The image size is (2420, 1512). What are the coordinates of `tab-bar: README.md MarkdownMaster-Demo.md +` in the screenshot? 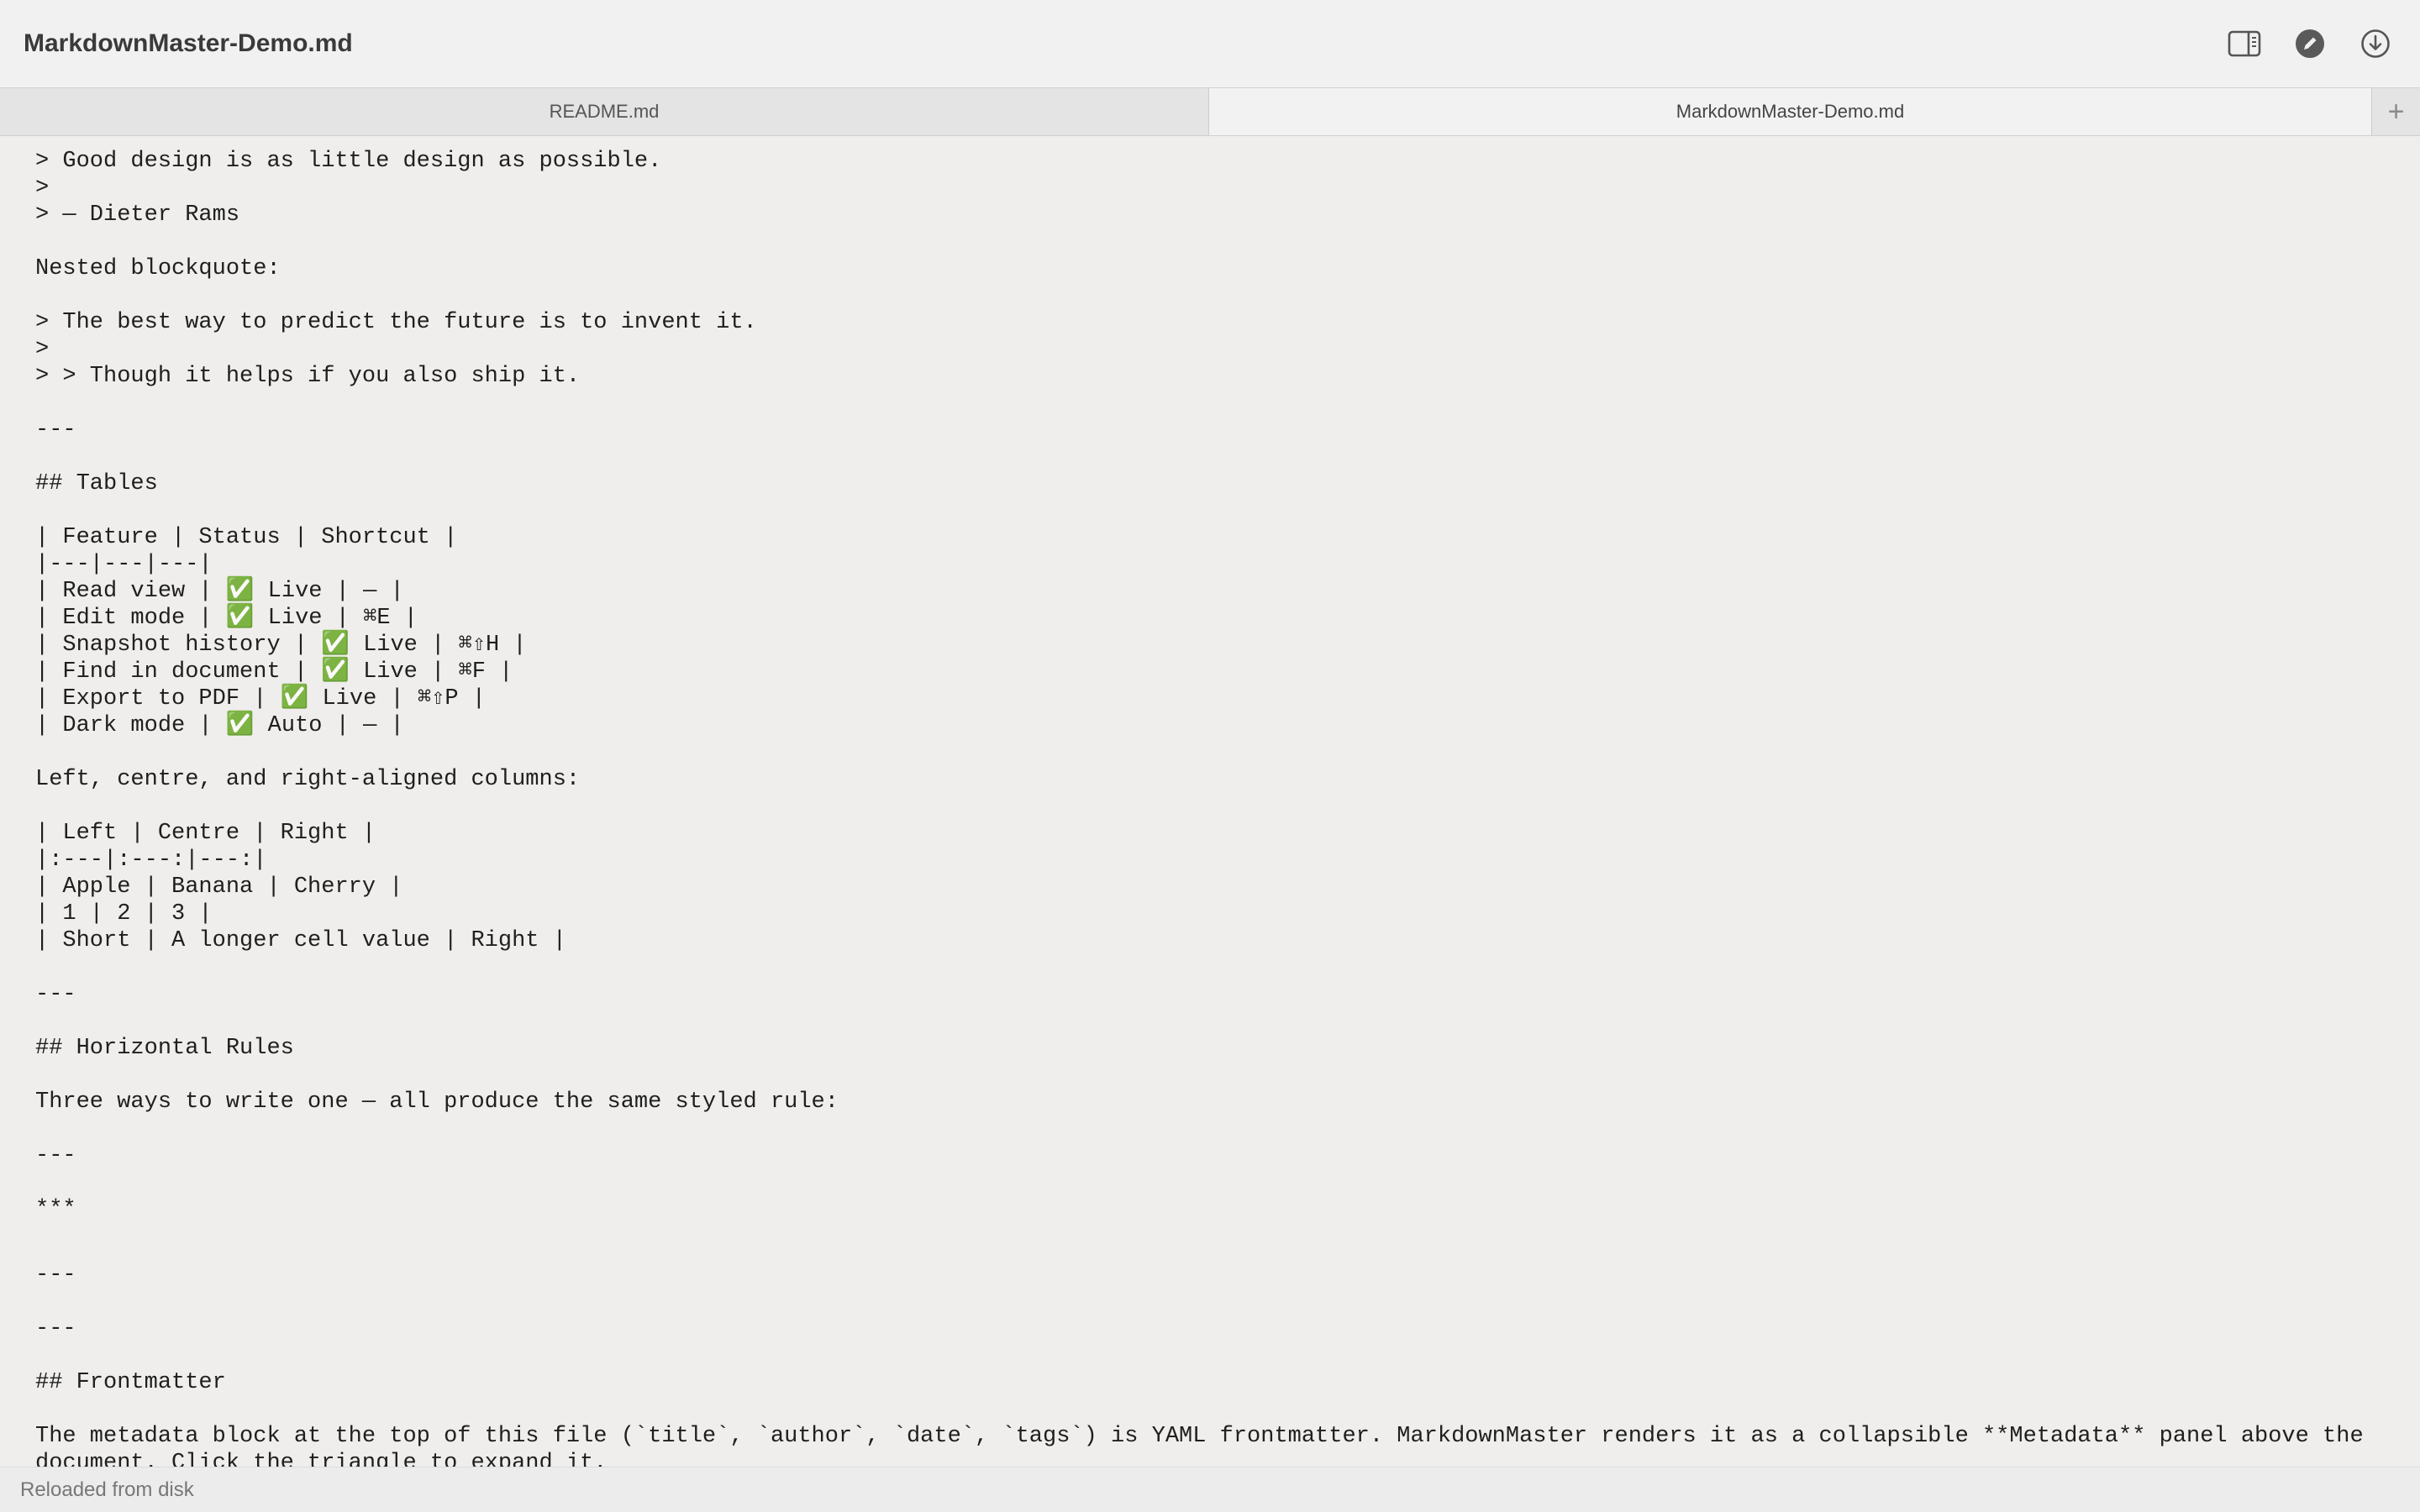 It's located at (1210, 111).